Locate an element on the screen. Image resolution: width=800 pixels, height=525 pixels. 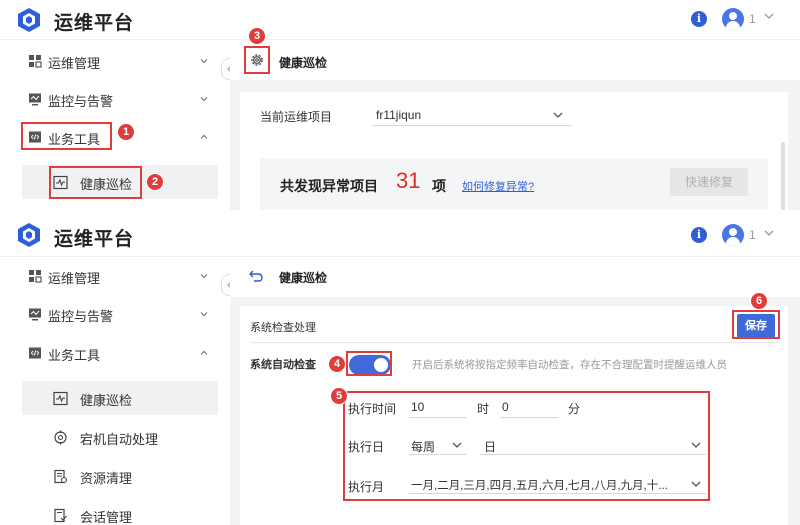
broom-icon is located at coordinates (61, 476).